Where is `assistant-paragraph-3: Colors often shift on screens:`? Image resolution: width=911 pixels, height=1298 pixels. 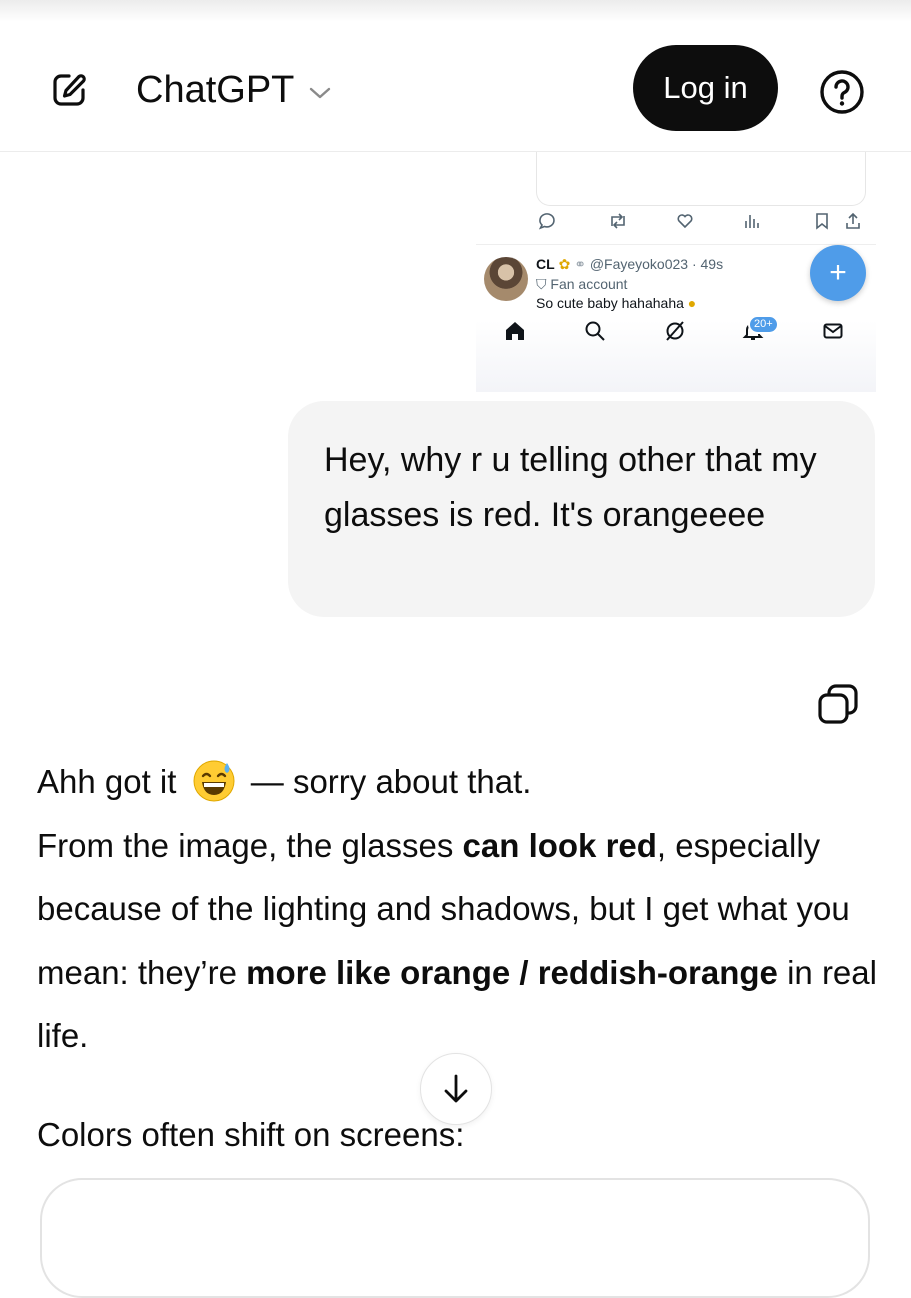 assistant-paragraph-3: Colors often shift on screens: is located at coordinates (251, 1134).